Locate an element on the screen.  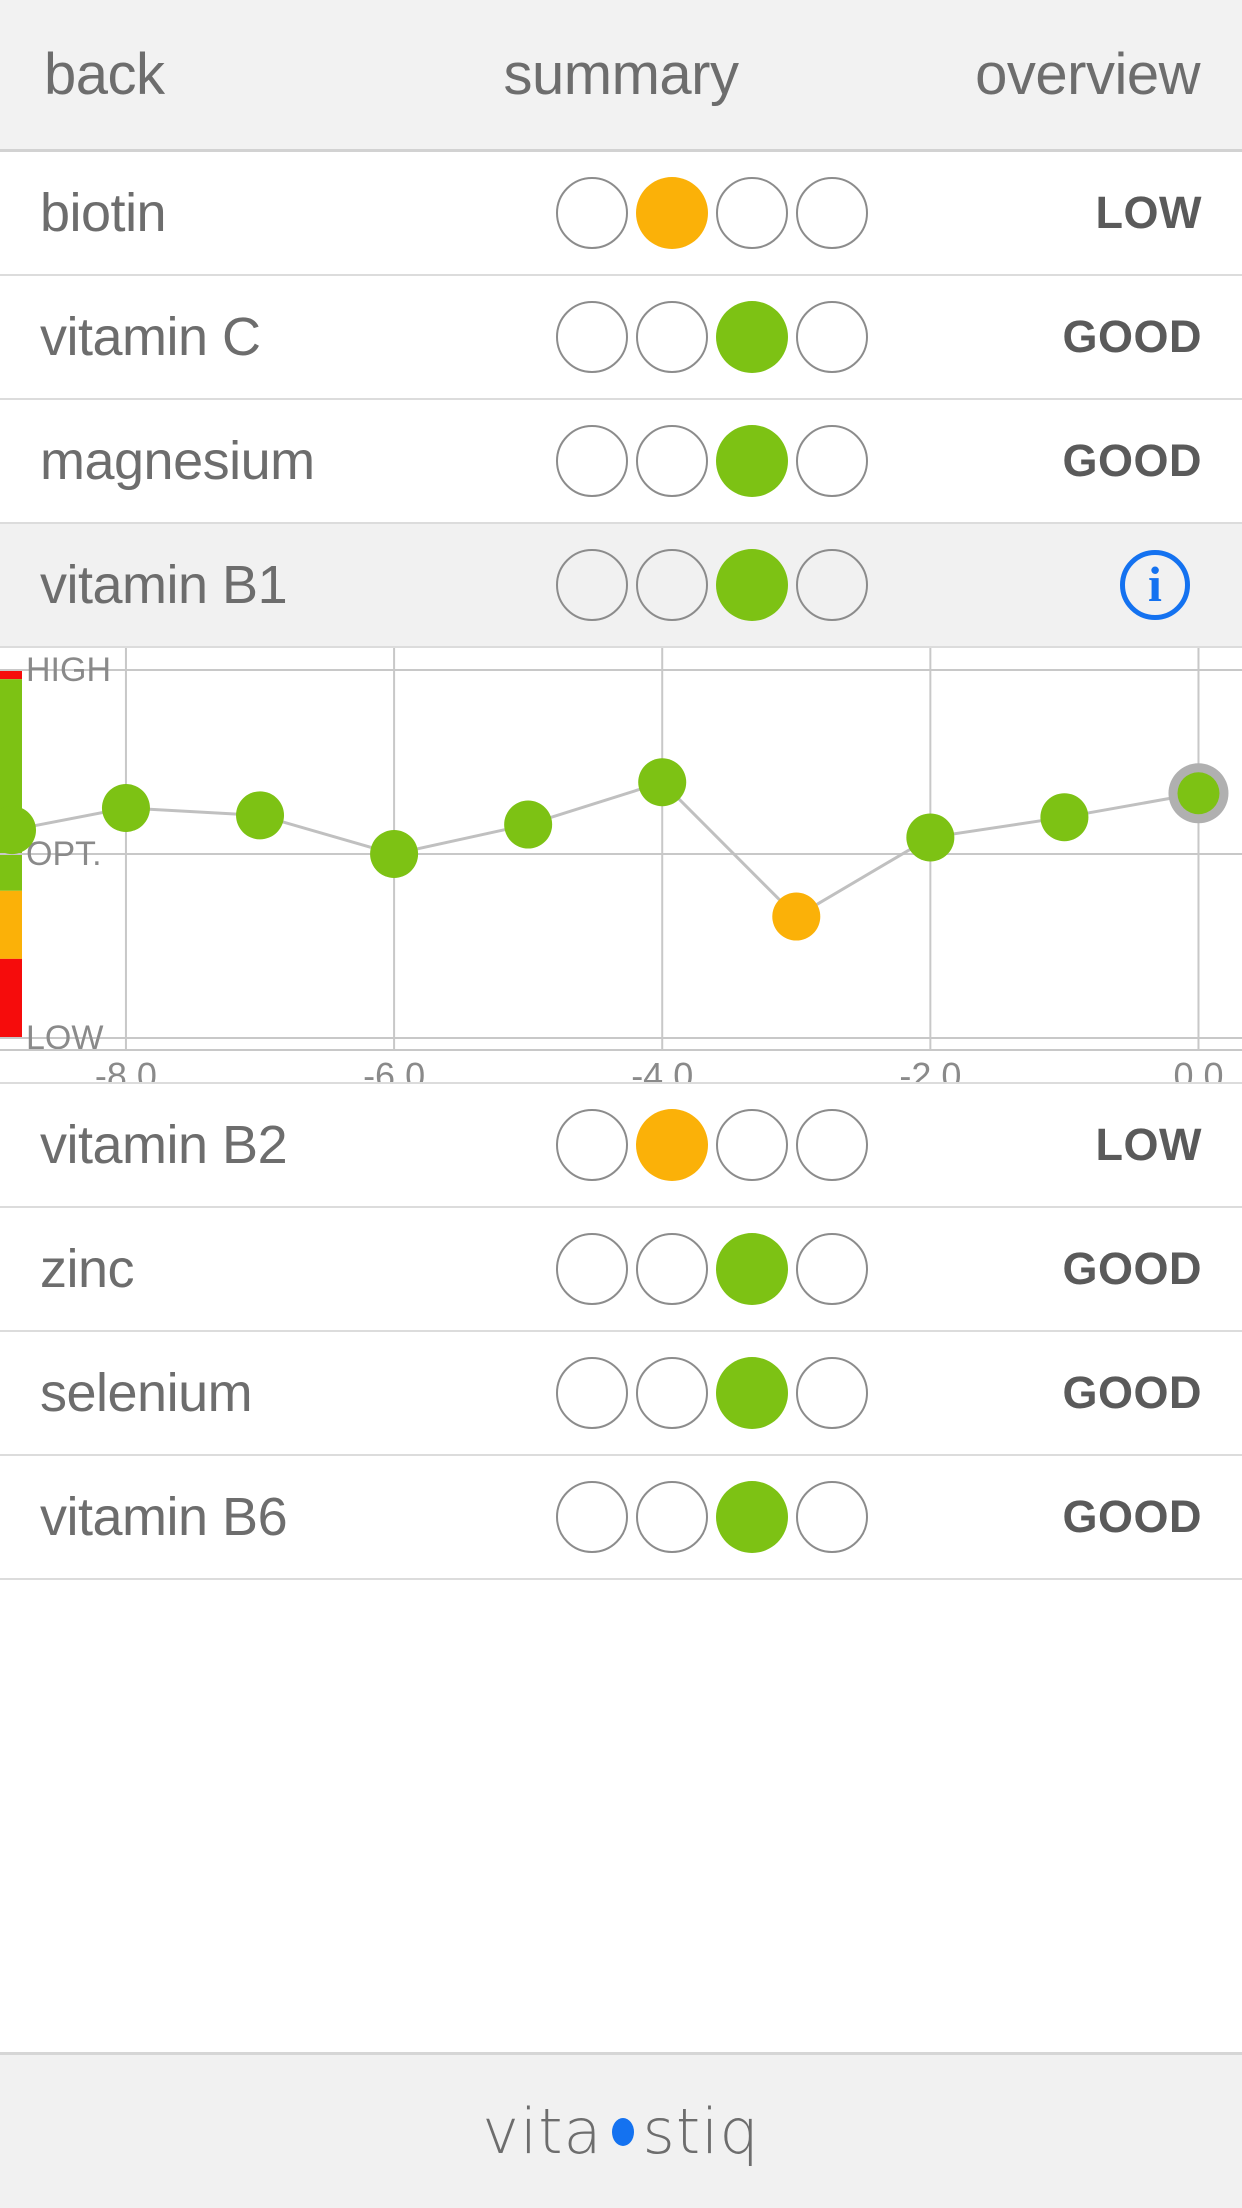
chart-line is located at coordinates (605, 849).